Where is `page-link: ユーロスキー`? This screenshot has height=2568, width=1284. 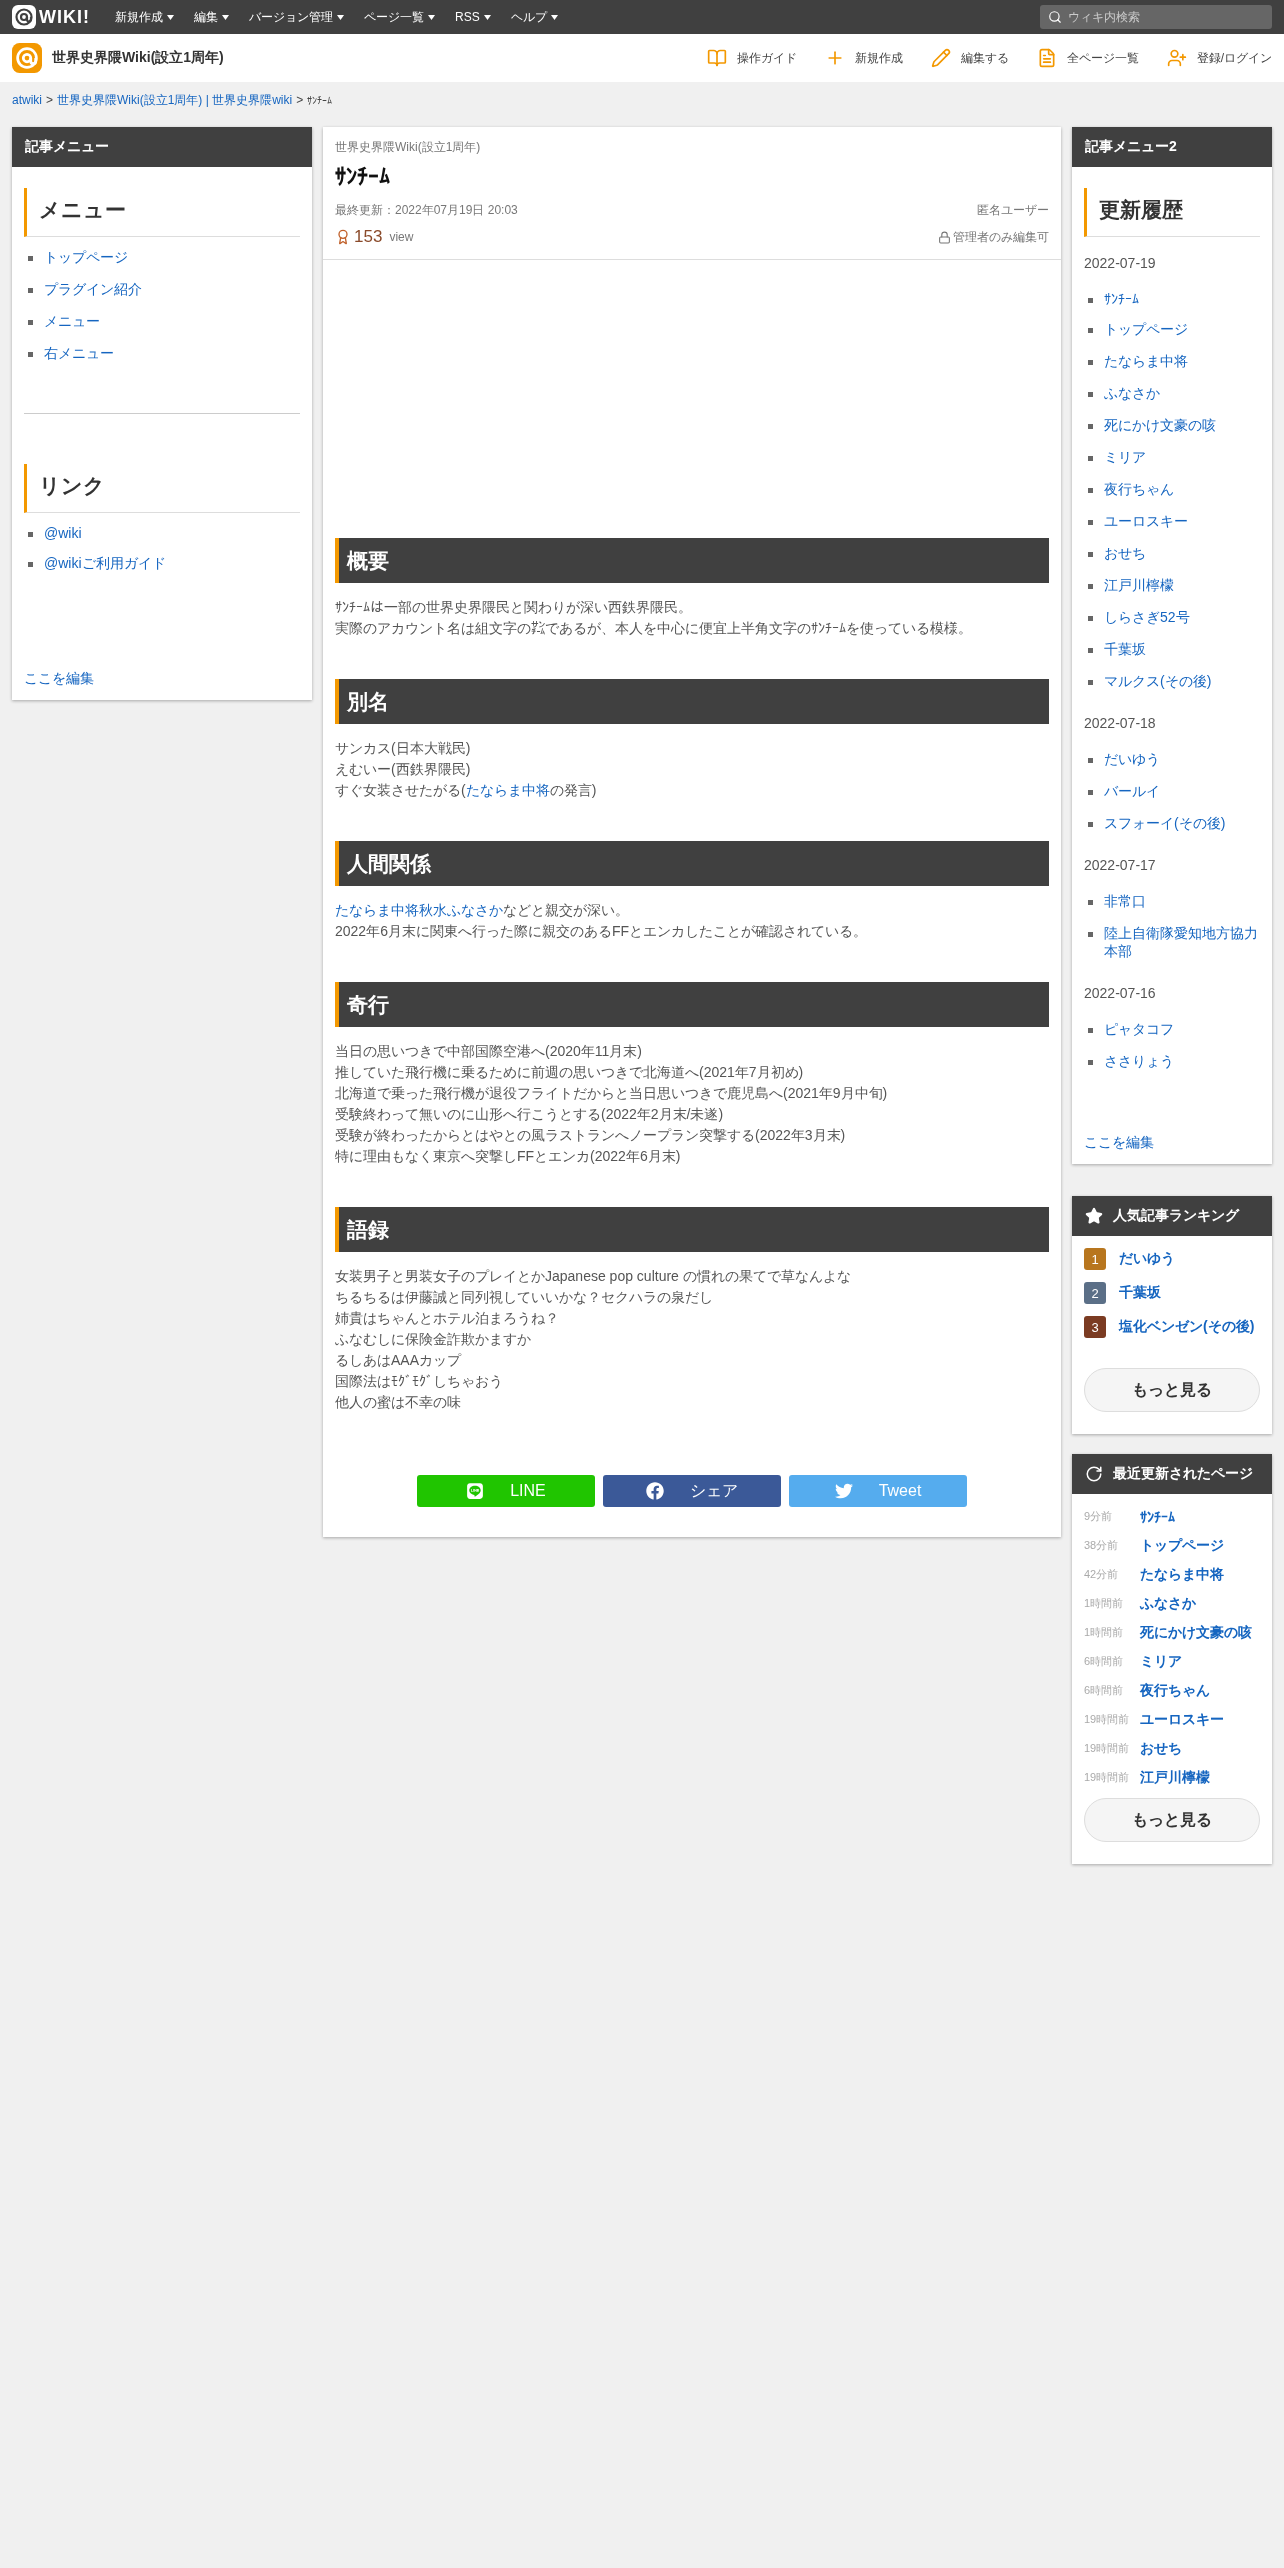 page-link: ユーロスキー is located at coordinates (1146, 522).